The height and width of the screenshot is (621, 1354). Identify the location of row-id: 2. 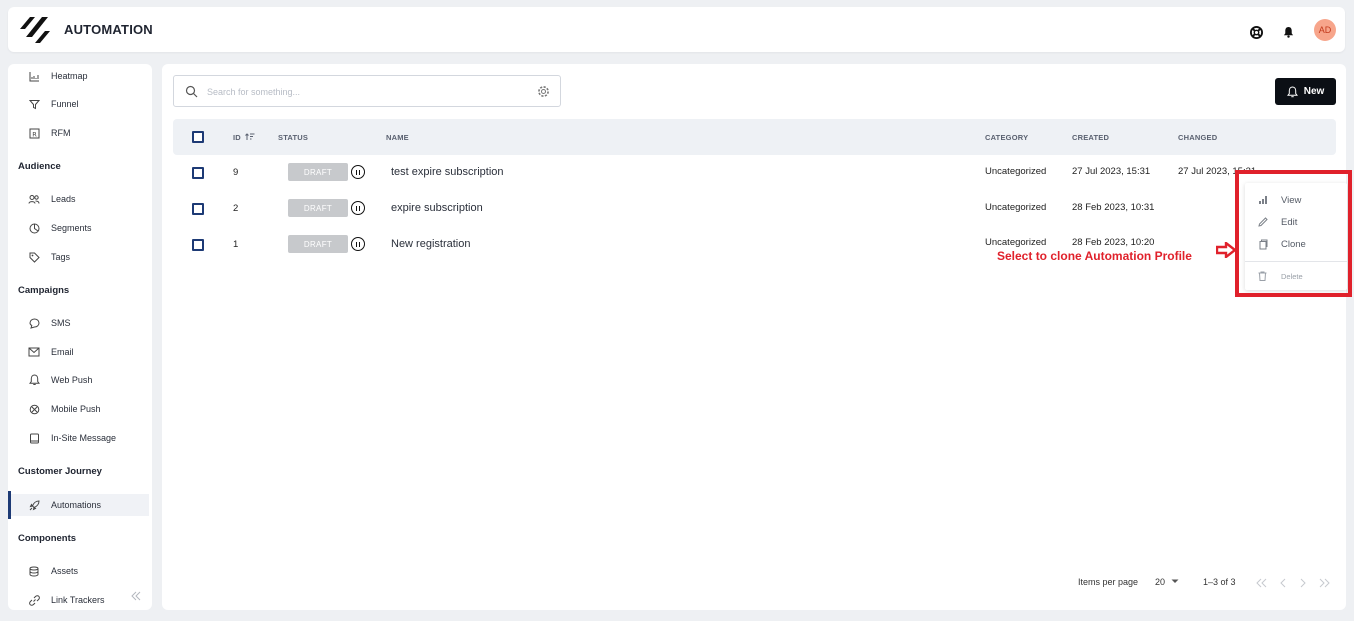
(236, 208).